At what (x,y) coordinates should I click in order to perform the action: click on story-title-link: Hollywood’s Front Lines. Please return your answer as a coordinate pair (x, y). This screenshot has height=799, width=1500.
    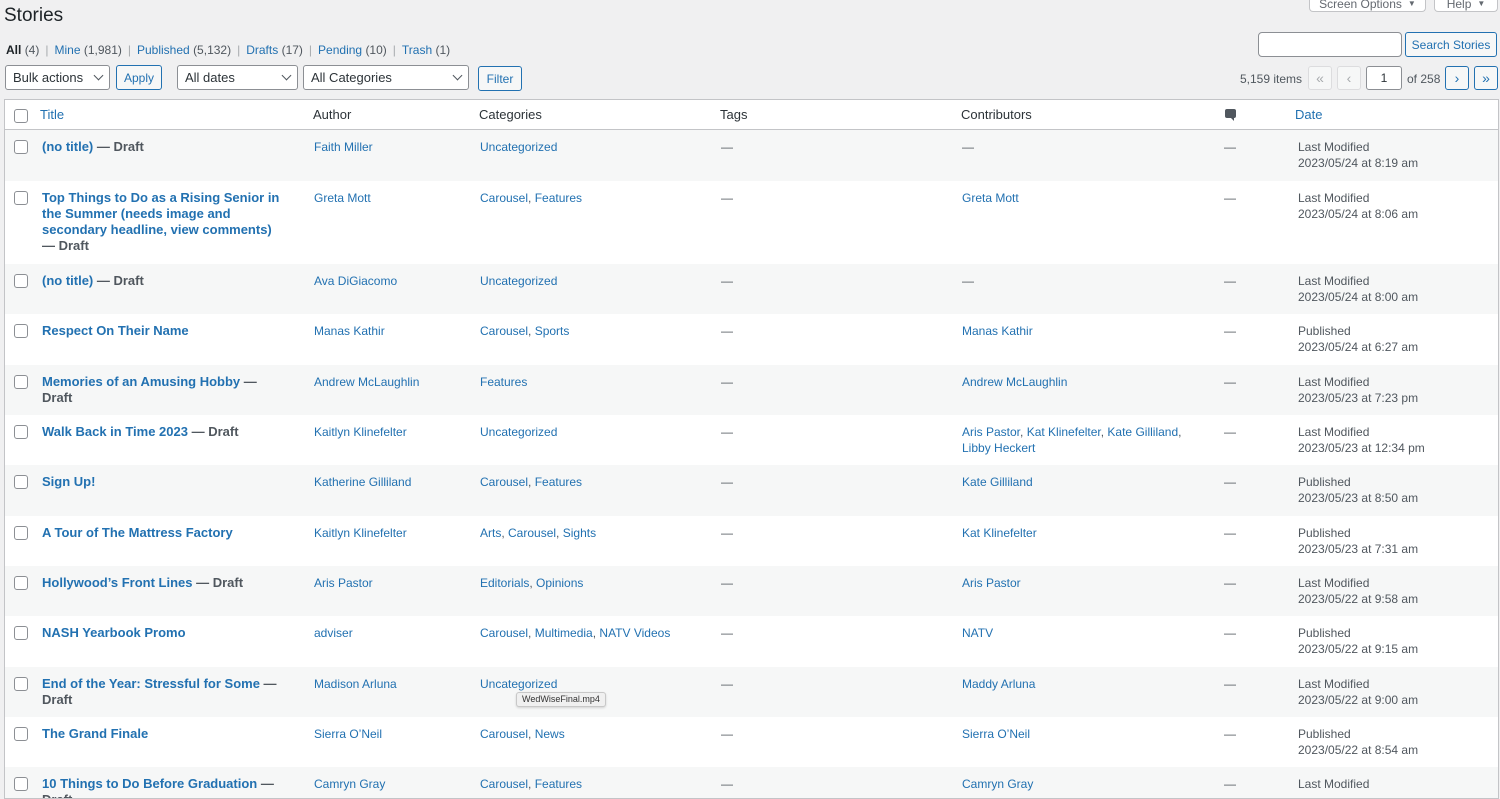
    Looking at the image, I should click on (117, 582).